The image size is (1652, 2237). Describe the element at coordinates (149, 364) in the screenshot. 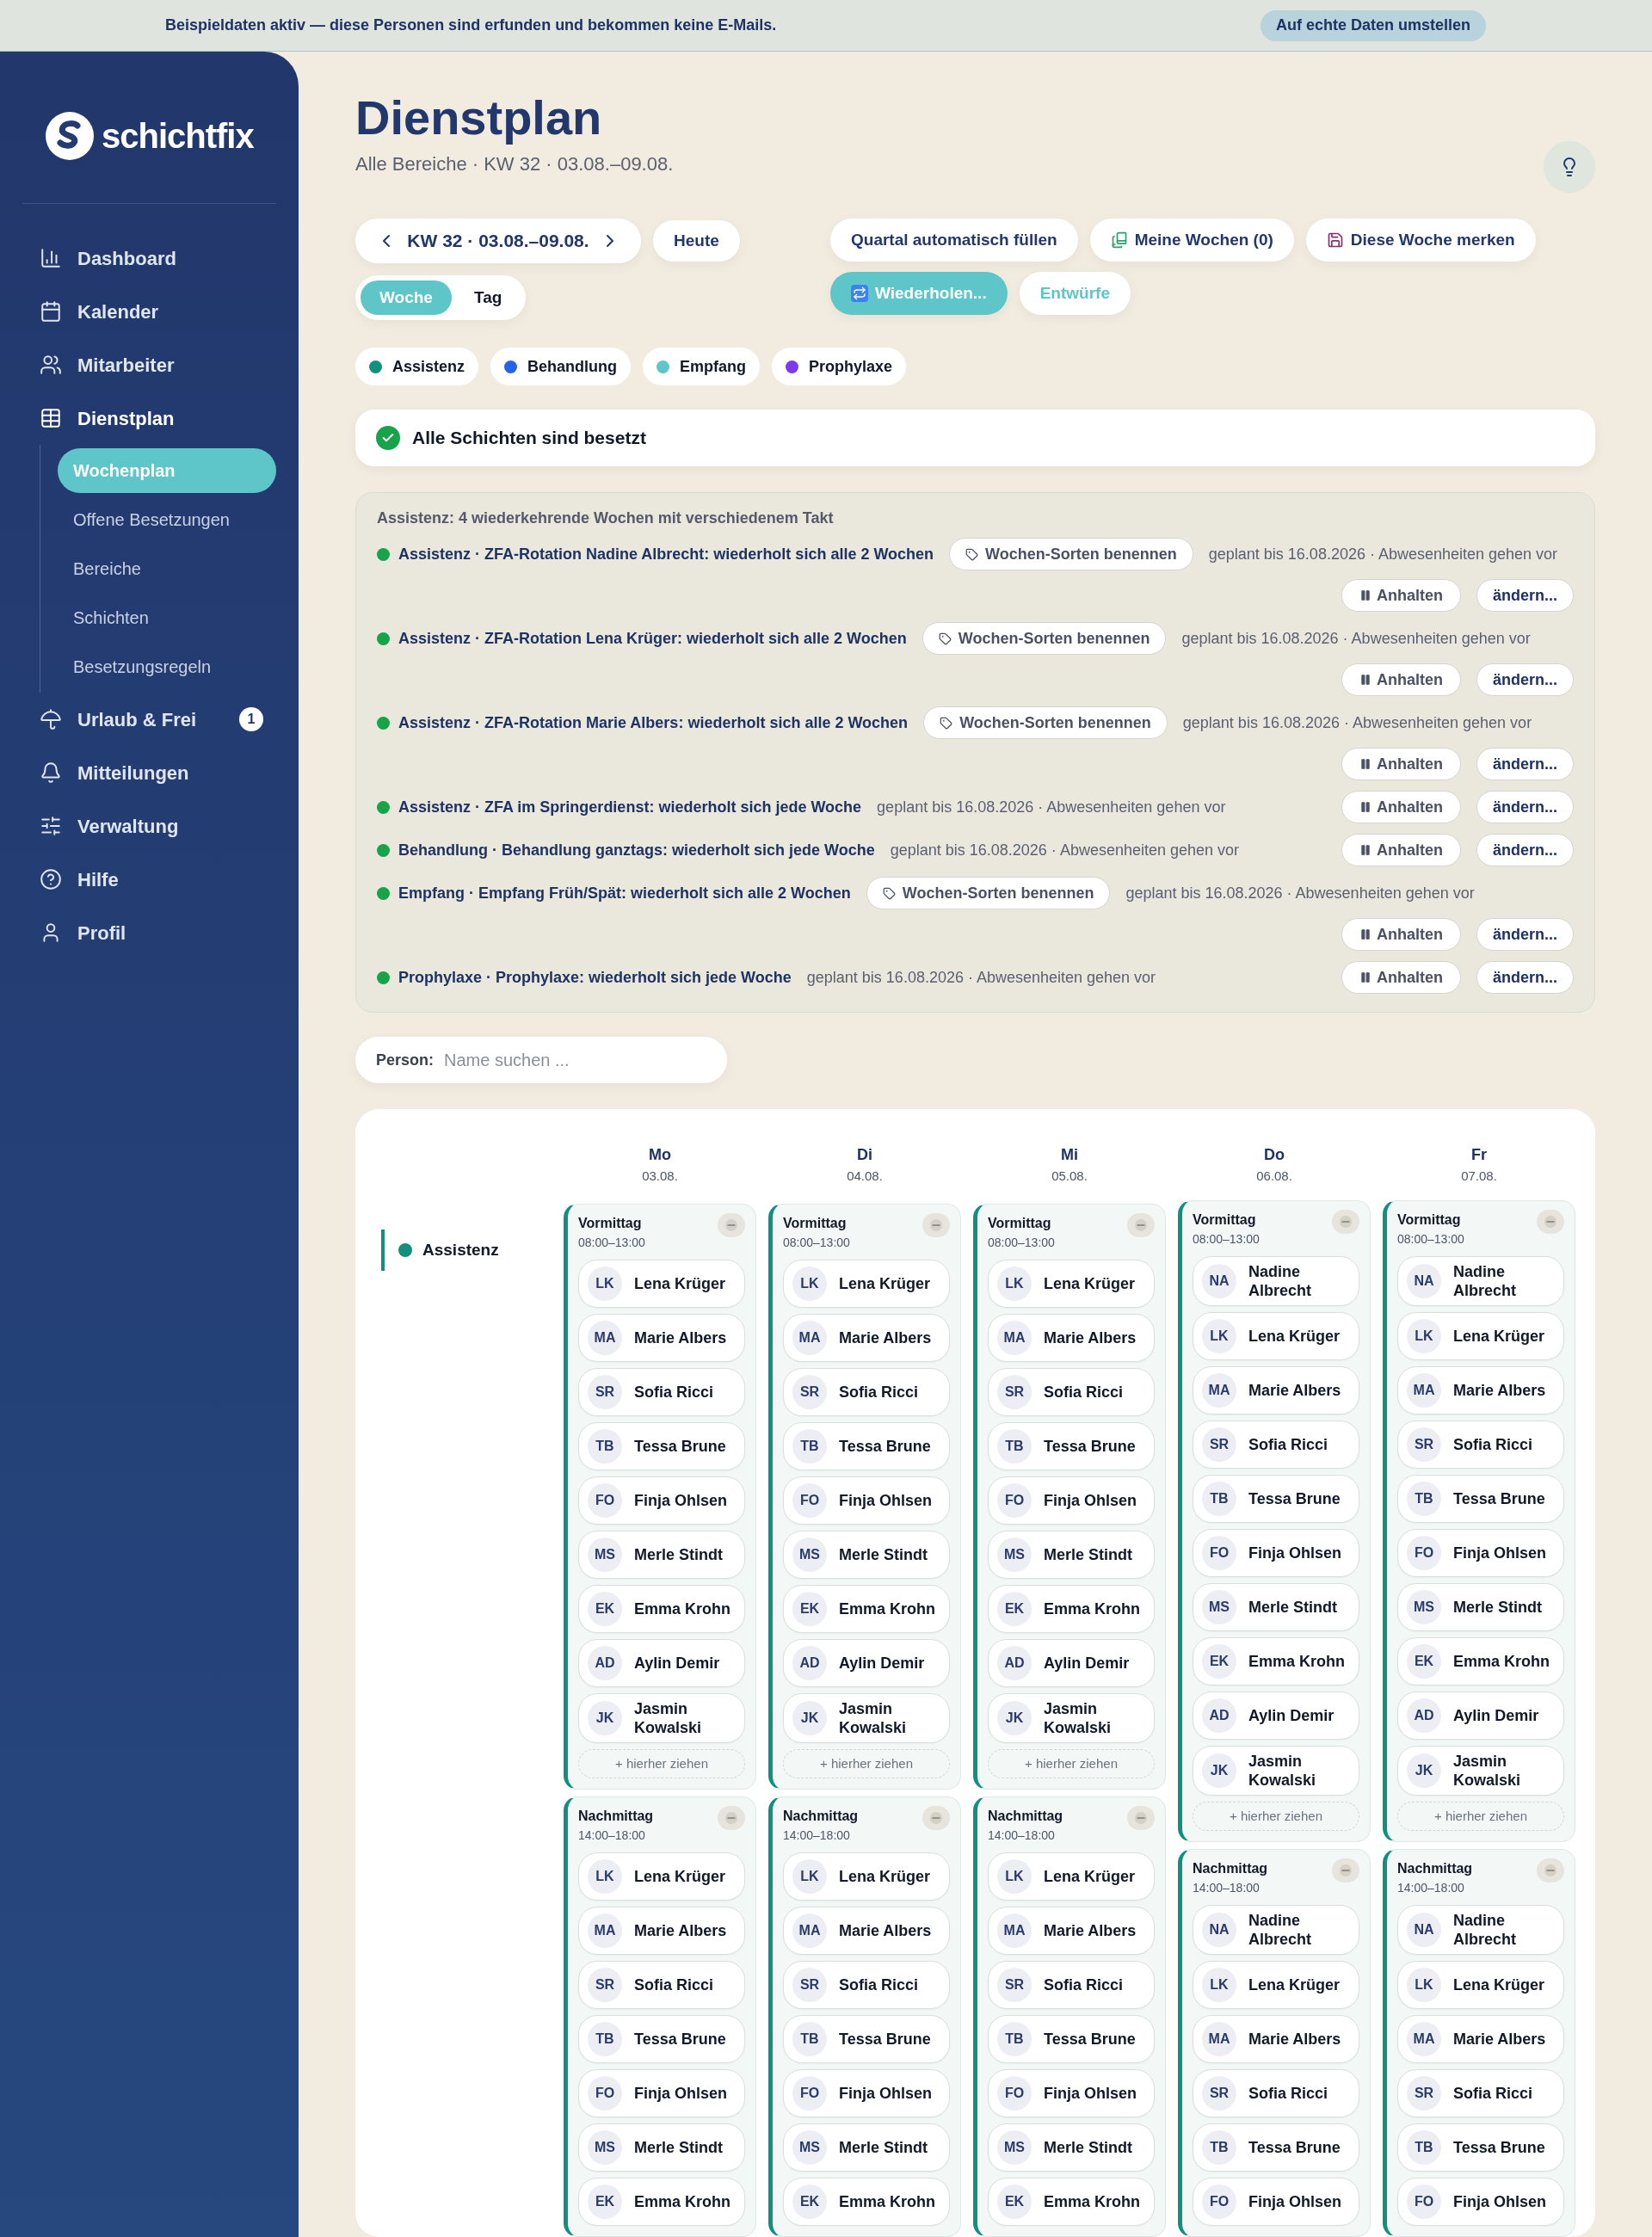

I see `nav-item: Mitarbeiter` at that location.